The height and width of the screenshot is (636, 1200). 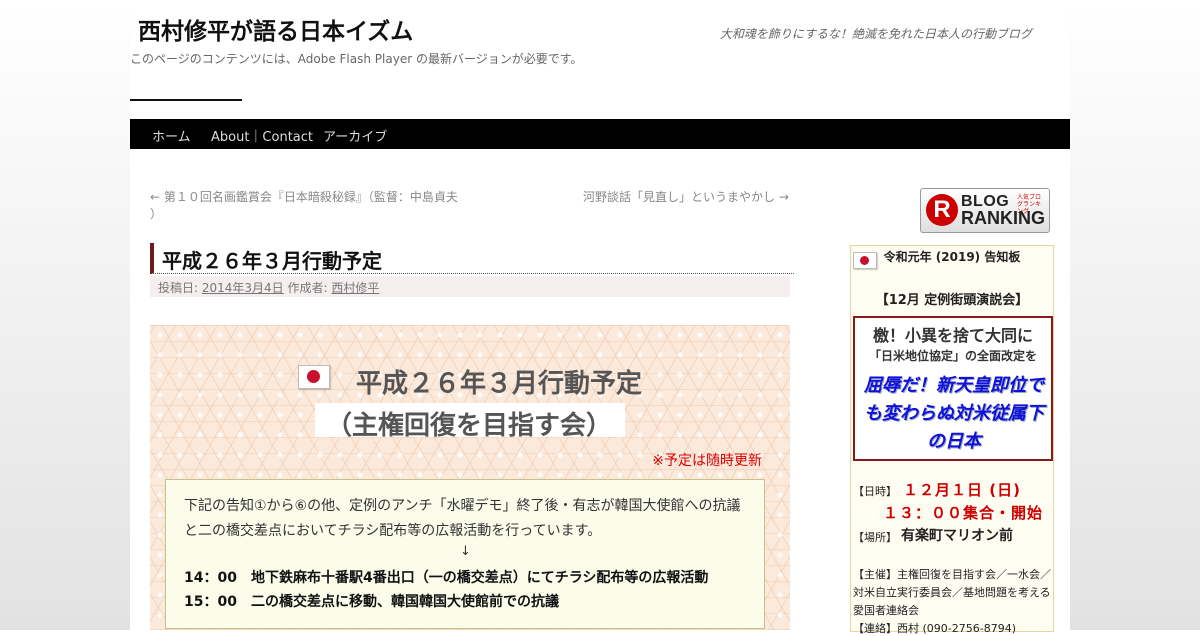 I want to click on post-title-text: 平成２６年３月行動予定, so click(x=272, y=261).